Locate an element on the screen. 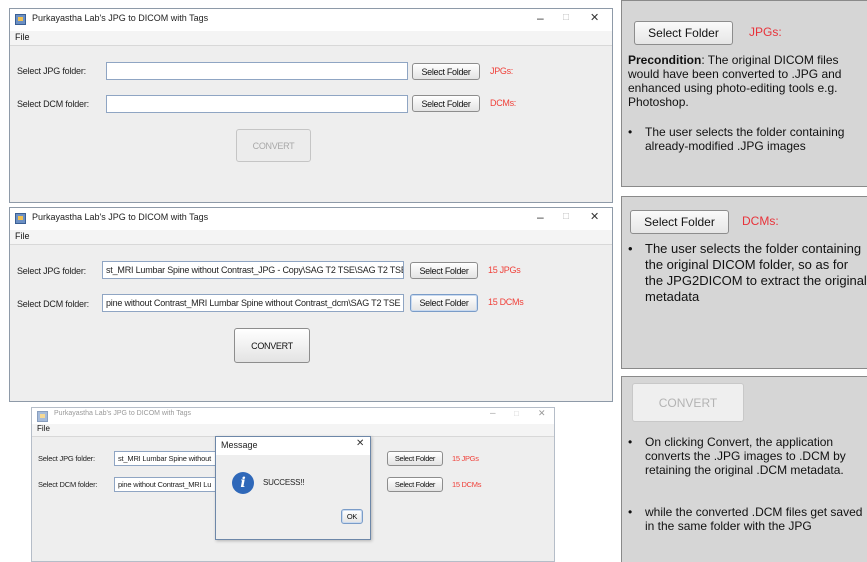  jpg-folder-field: st_MRI Lumbar Spine without is located at coordinates (169, 458).